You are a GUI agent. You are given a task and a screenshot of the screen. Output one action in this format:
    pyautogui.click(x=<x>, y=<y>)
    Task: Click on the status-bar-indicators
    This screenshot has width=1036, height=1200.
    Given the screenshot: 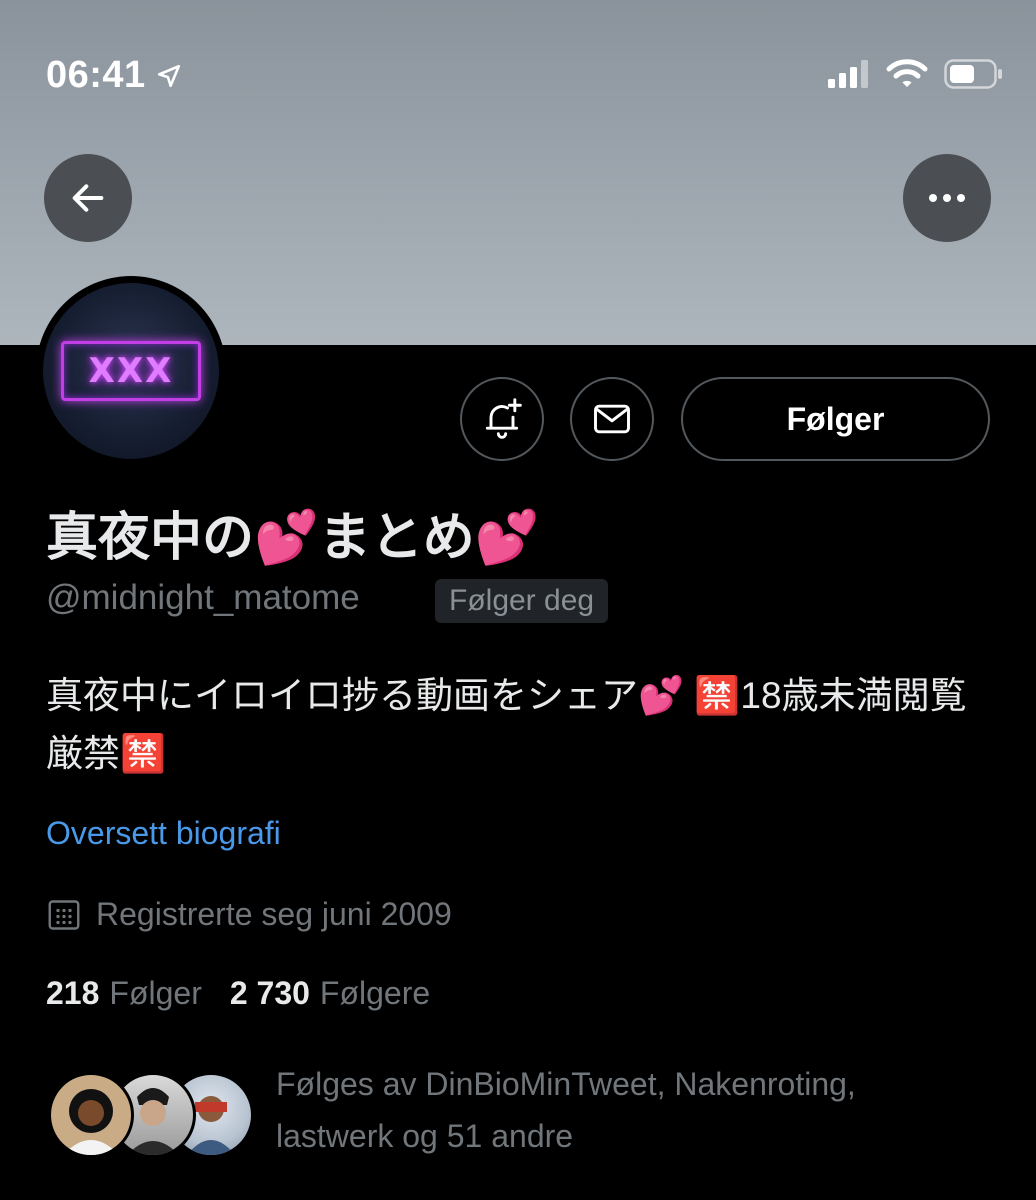 What is the action you would take?
    pyautogui.click(x=916, y=74)
    